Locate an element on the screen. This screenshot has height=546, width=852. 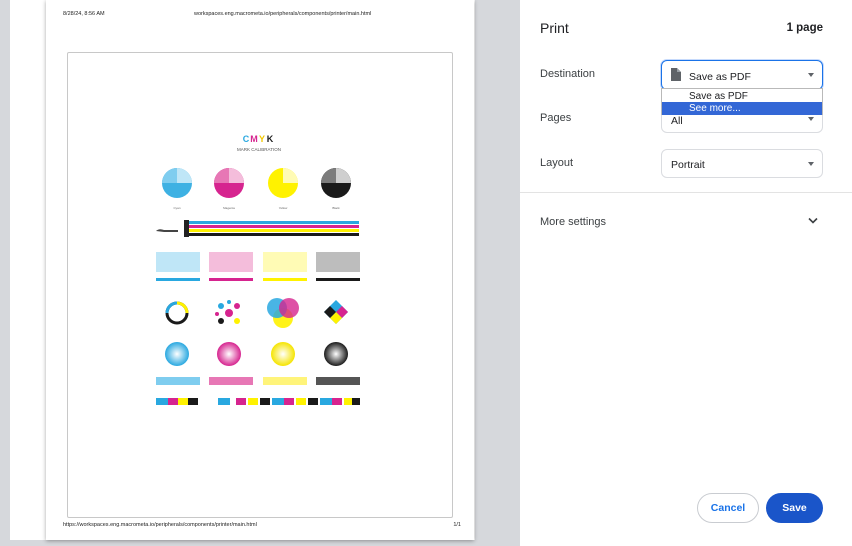
destination-label: Destination is located at coordinates (568, 74).